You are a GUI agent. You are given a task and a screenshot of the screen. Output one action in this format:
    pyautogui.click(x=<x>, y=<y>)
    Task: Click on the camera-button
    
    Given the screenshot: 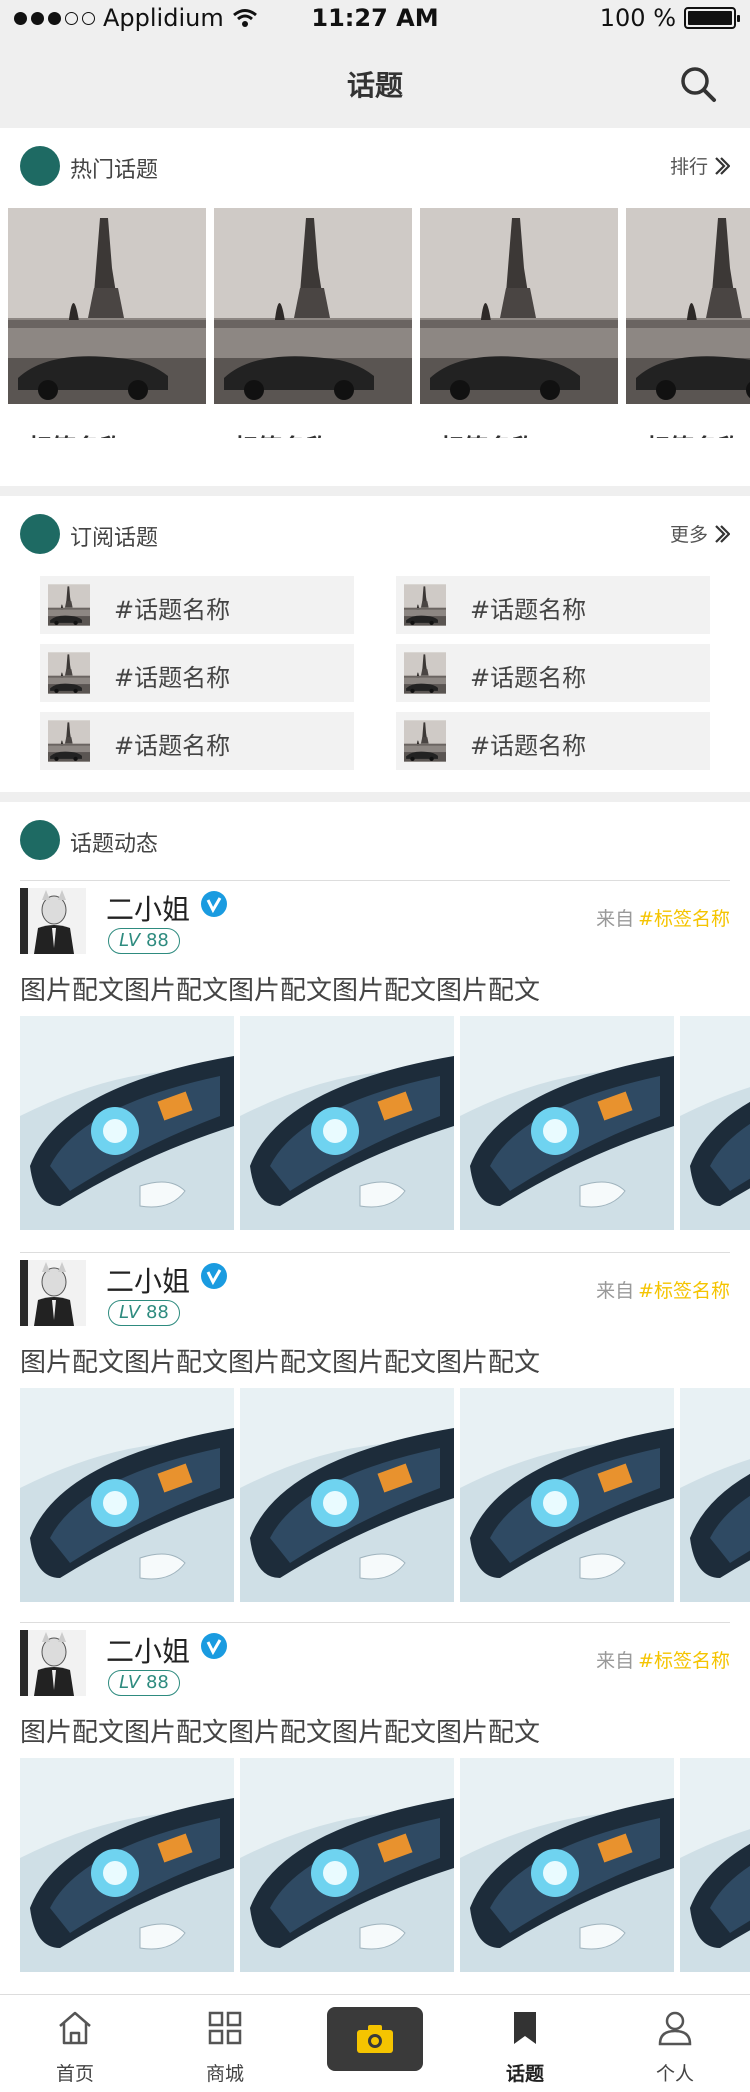 What is the action you would take?
    pyautogui.click(x=375, y=2039)
    